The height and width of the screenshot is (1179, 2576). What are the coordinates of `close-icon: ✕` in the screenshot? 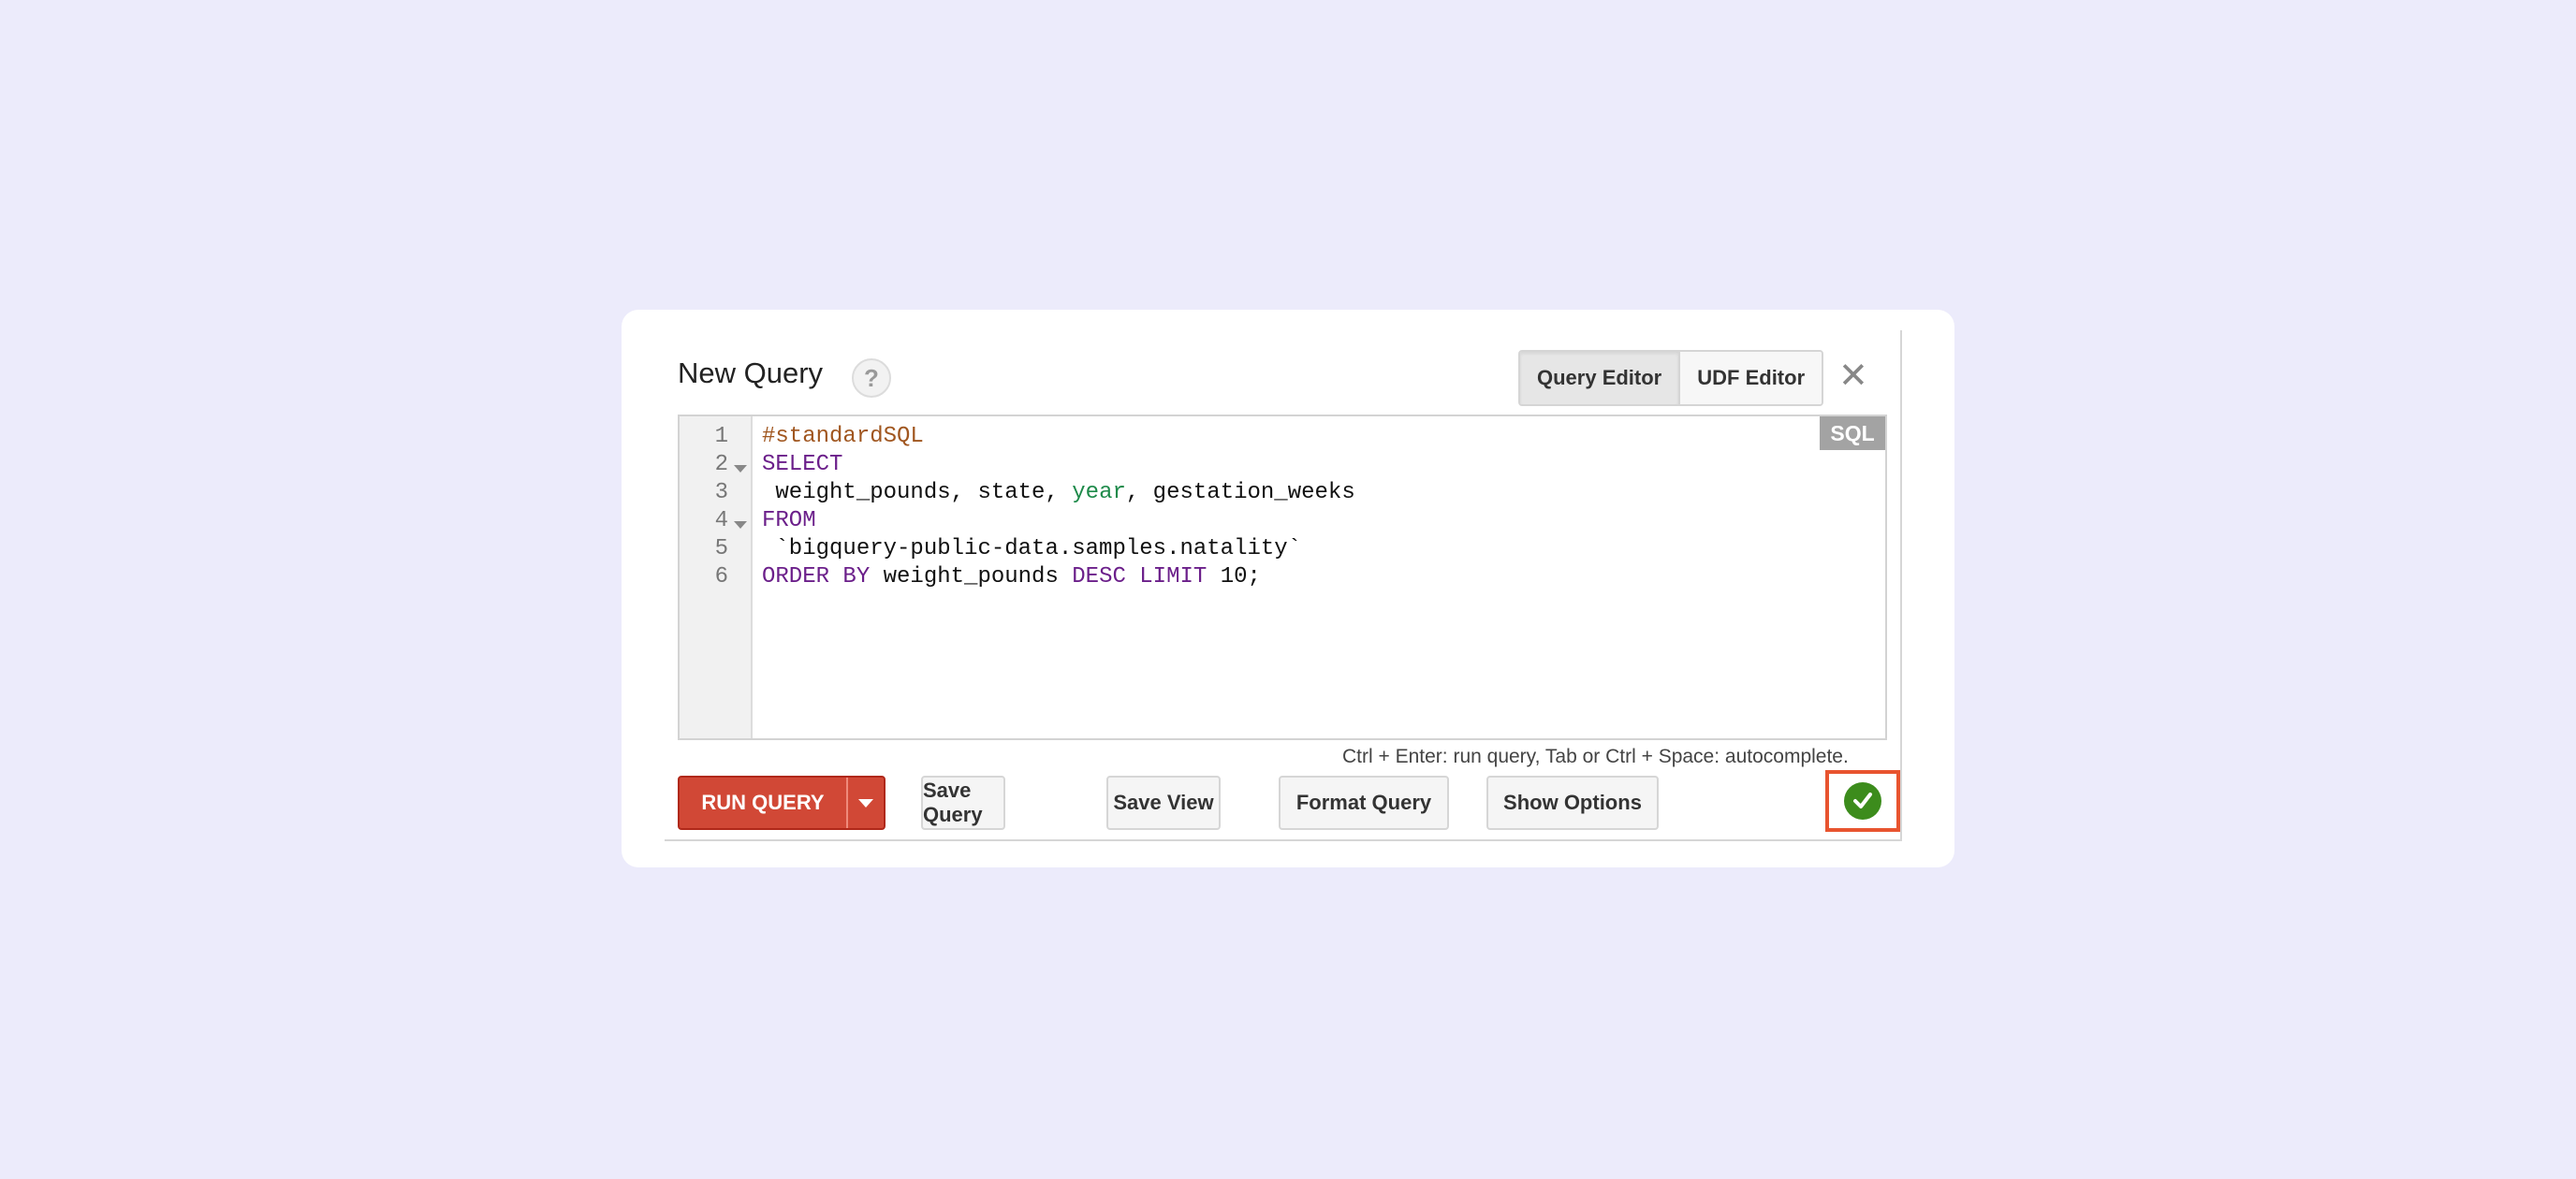 It's located at (1853, 376).